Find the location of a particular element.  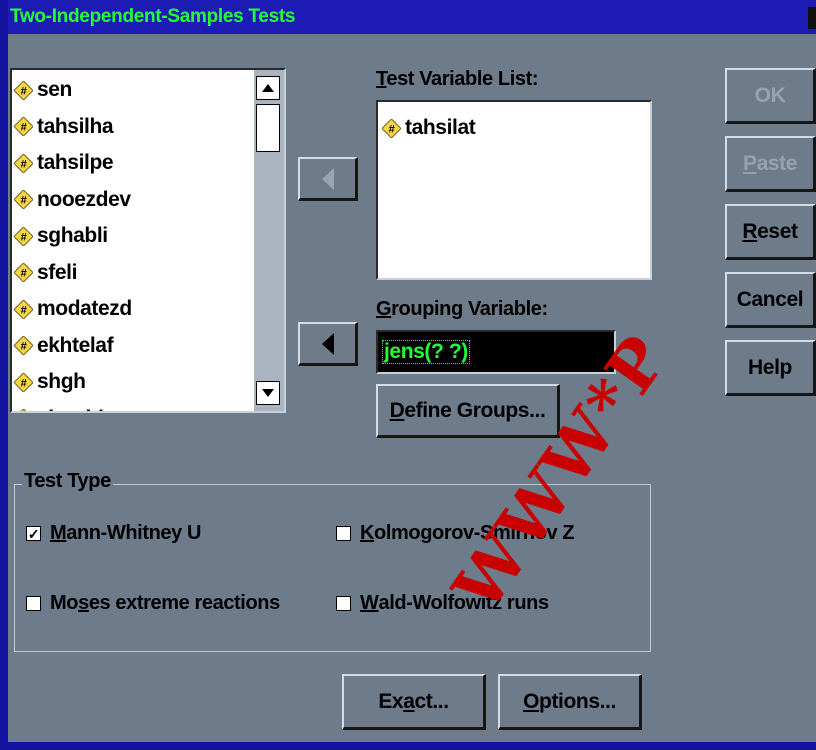

list-item: # shoghl is located at coordinates (133, 406).